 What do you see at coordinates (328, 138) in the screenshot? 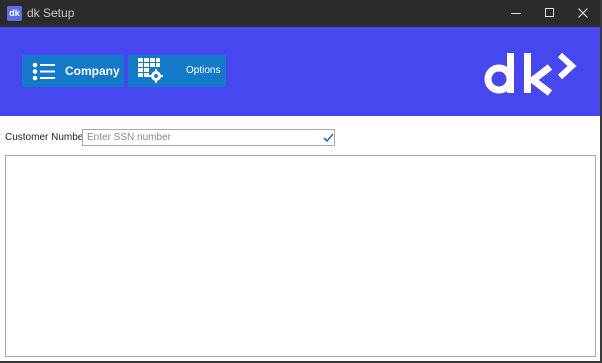
I see `check-icon` at bounding box center [328, 138].